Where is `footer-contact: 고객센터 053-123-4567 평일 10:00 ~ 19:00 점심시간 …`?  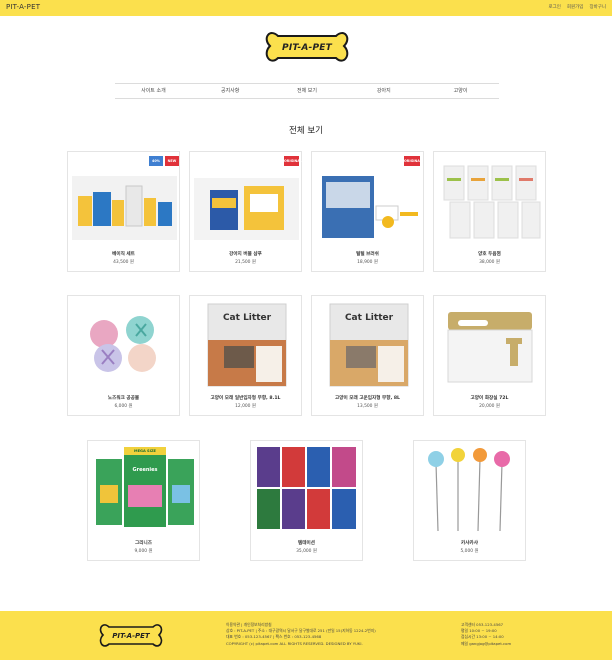
footer-contact: 고객센터 053-123-4567 평일 10:00 ~ 19:00 점심시간 … is located at coordinates (486, 634).